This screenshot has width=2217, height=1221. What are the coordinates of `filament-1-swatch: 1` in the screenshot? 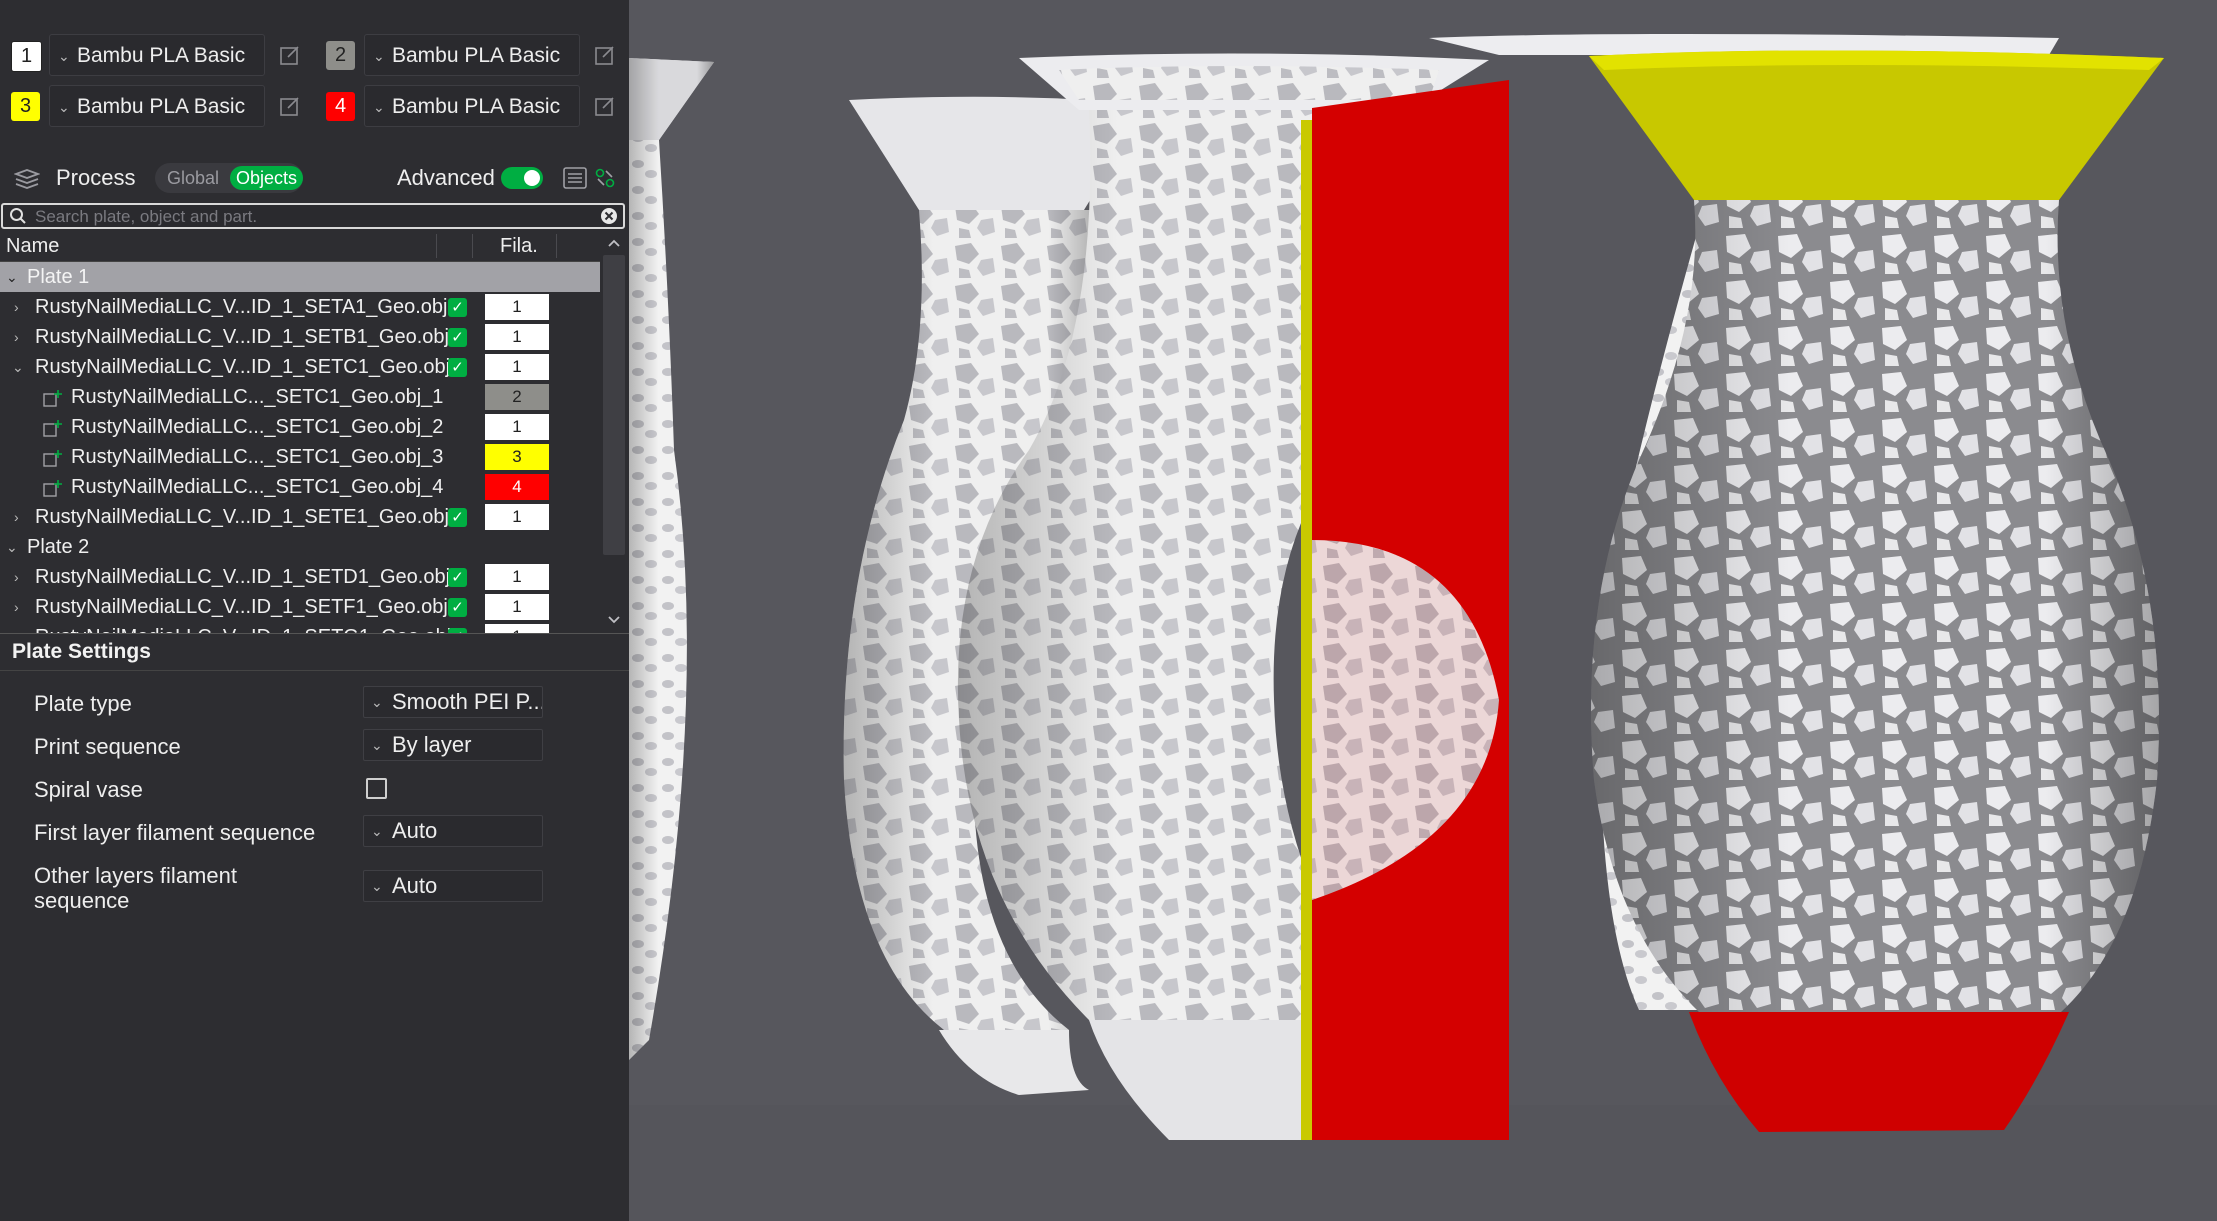 It's located at (26, 56).